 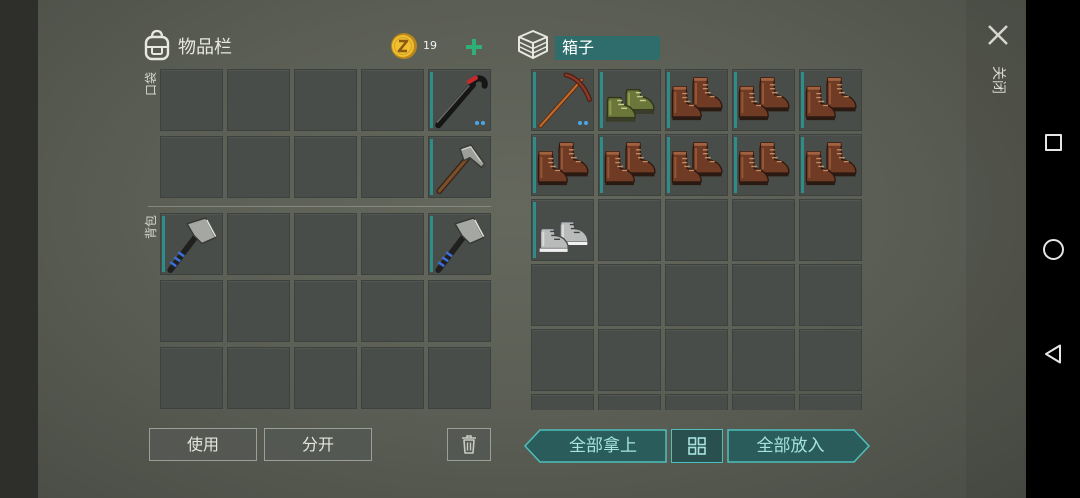 What do you see at coordinates (157, 45) in the screenshot?
I see `backpack-icon` at bounding box center [157, 45].